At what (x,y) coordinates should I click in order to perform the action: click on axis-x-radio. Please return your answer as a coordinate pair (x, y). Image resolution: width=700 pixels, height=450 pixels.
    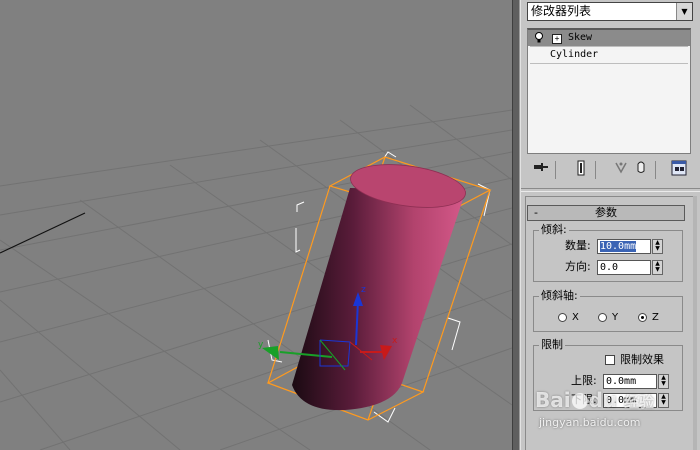
    Looking at the image, I should click on (562, 317).